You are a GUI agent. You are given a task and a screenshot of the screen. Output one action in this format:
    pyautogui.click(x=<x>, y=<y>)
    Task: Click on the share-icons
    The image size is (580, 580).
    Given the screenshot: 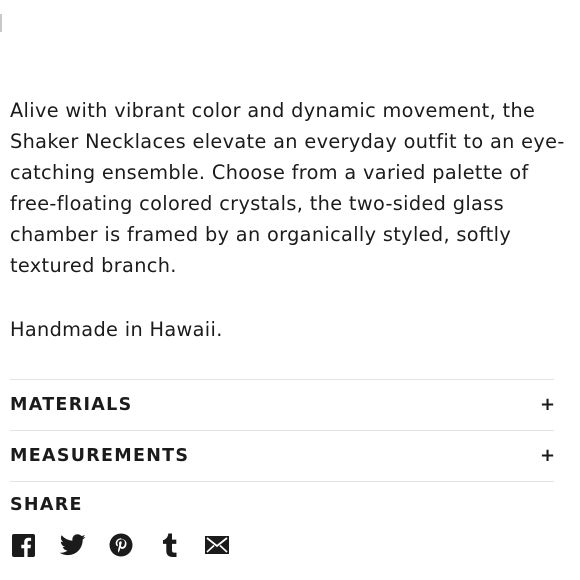 What is the action you would take?
    pyautogui.click(x=120, y=545)
    